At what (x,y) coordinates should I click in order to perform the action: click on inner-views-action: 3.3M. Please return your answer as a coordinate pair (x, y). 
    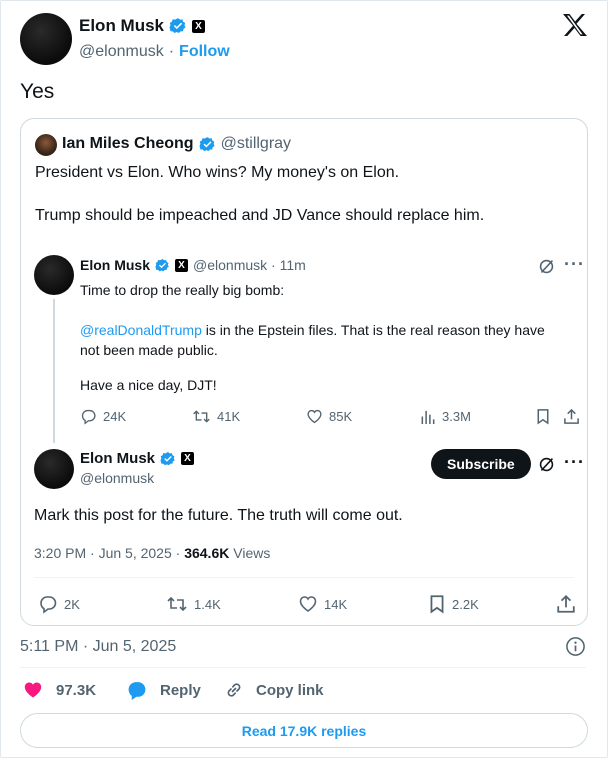
    Looking at the image, I should click on (445, 416).